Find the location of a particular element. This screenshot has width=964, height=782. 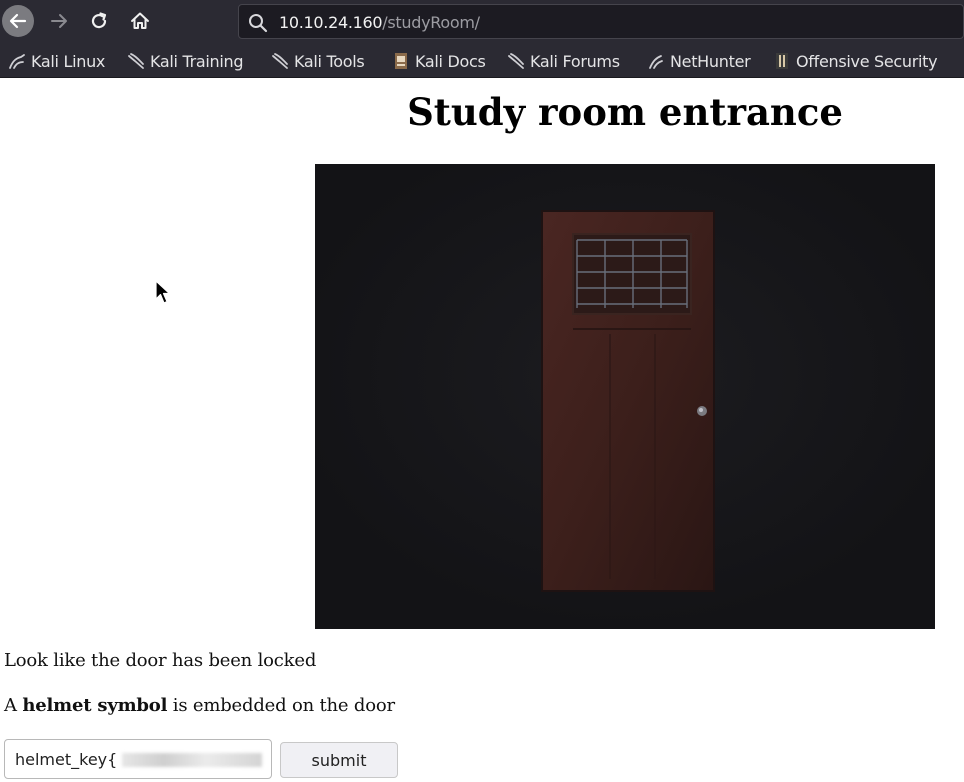

door-locked-text: Look like the door has been locked is located at coordinates (160, 660).